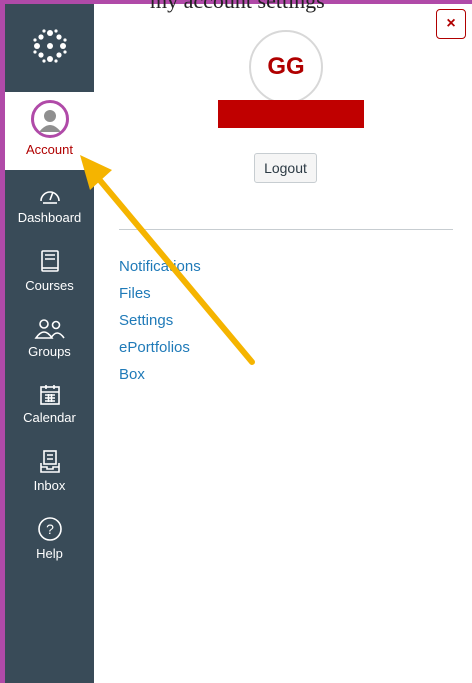  Describe the element at coordinates (160, 379) in the screenshot. I see `link-box: Box` at that location.